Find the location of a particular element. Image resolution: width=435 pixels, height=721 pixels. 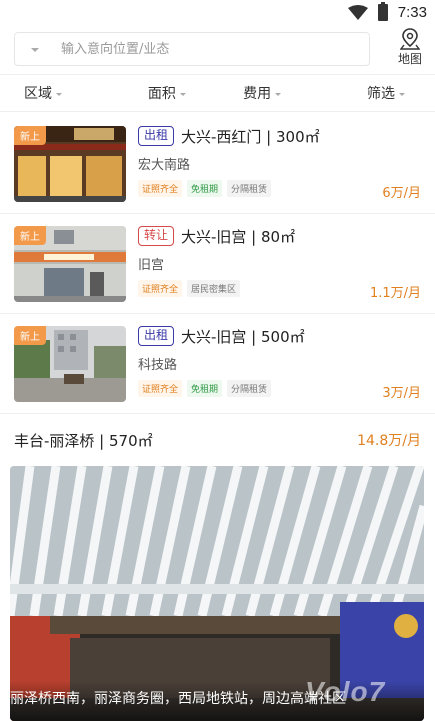

map-button: 地图 is located at coordinates (410, 50).